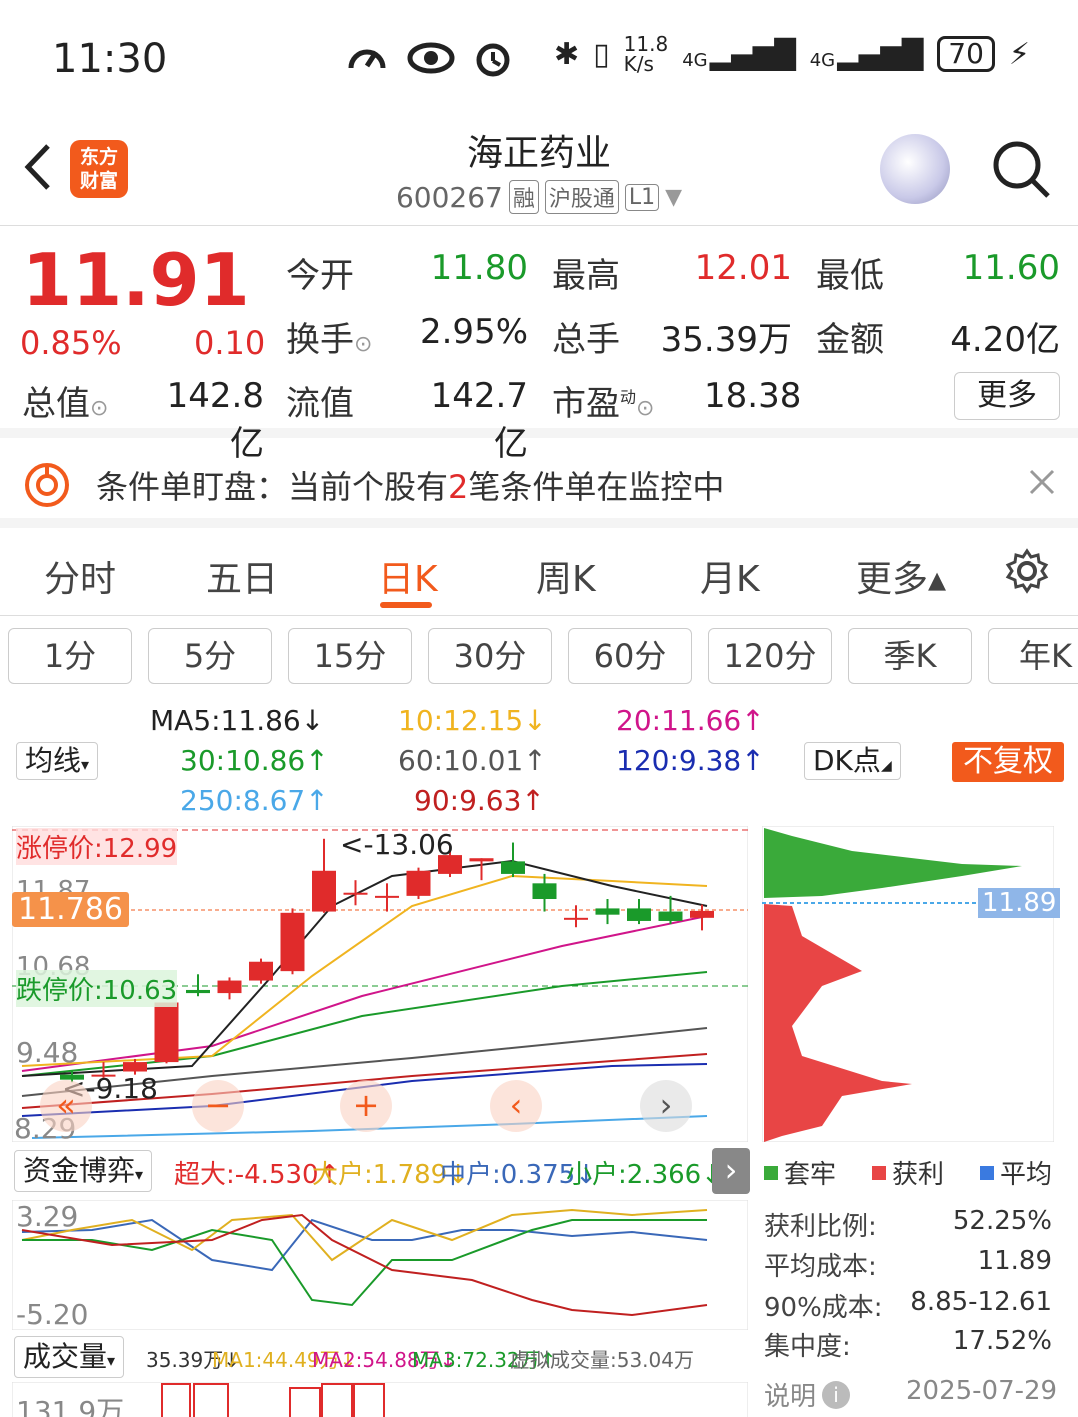 This screenshot has width=1078, height=1417. What do you see at coordinates (387, 960) in the screenshot?
I see `candles` at bounding box center [387, 960].